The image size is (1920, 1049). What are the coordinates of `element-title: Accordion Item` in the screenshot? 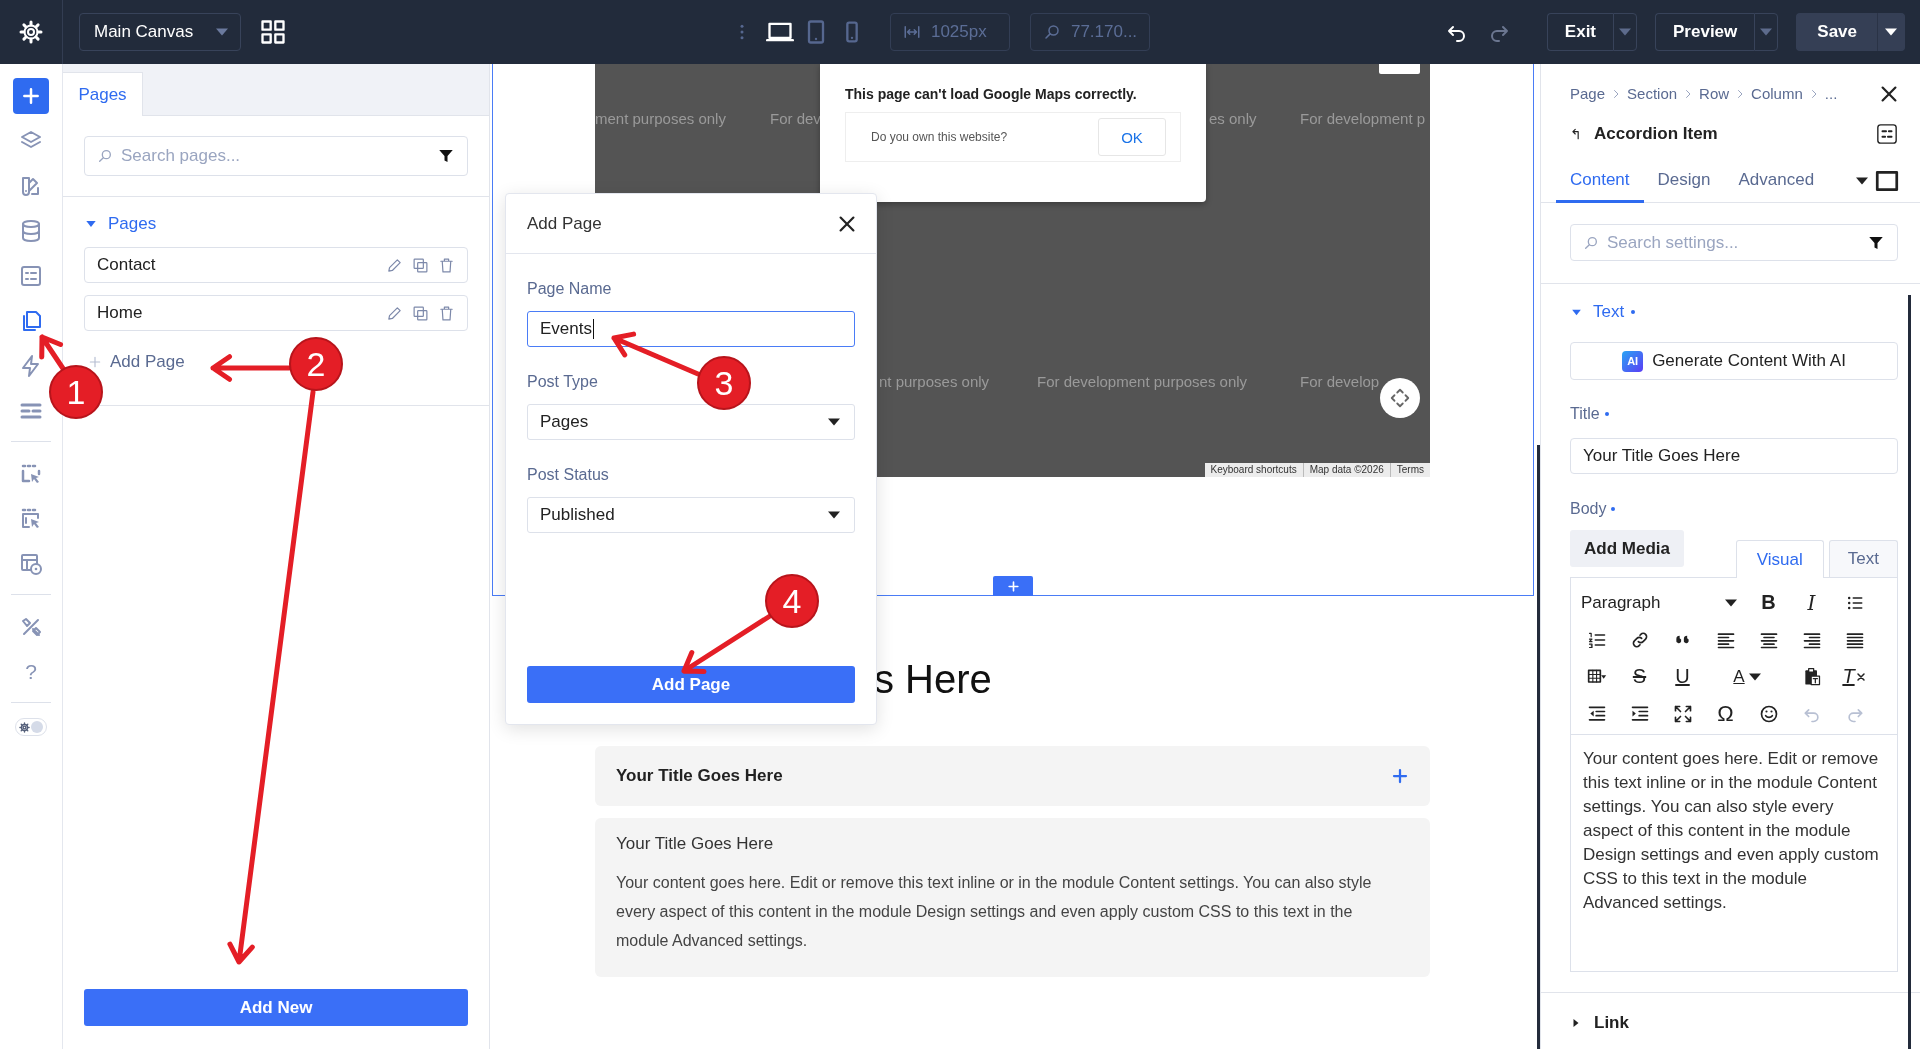 It's located at (1656, 133).